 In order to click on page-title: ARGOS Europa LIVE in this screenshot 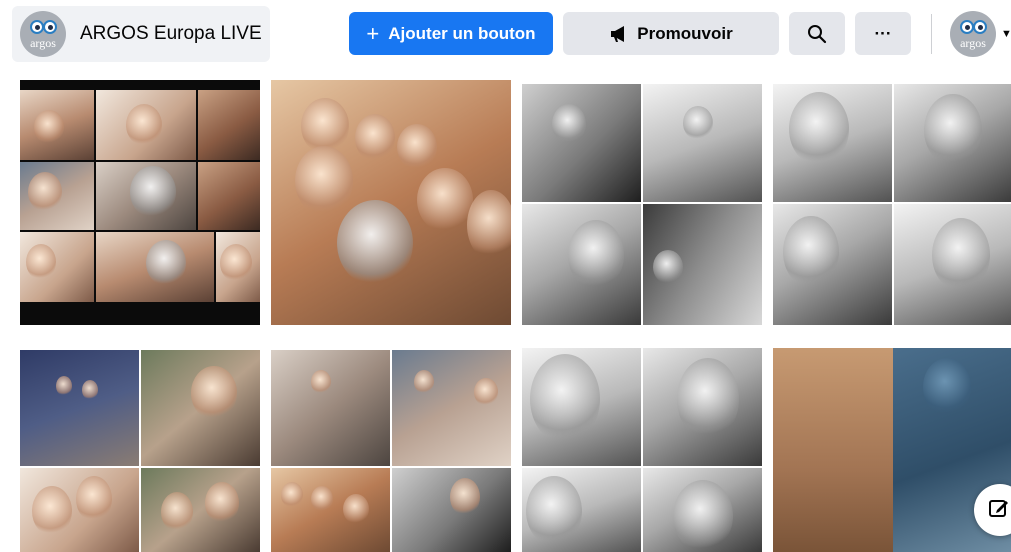, I will do `click(171, 33)`.